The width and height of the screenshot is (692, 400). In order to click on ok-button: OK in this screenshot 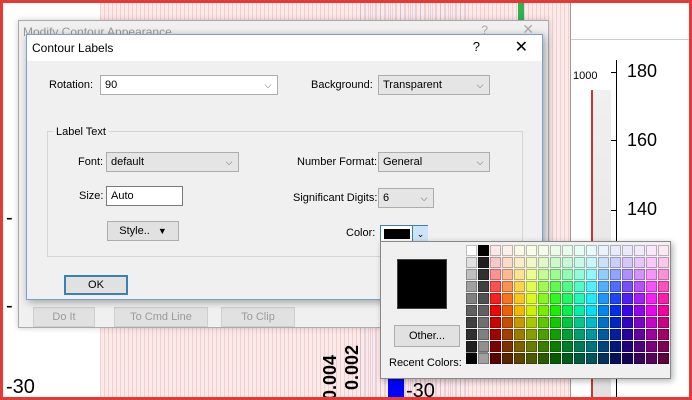, I will do `click(96, 285)`.